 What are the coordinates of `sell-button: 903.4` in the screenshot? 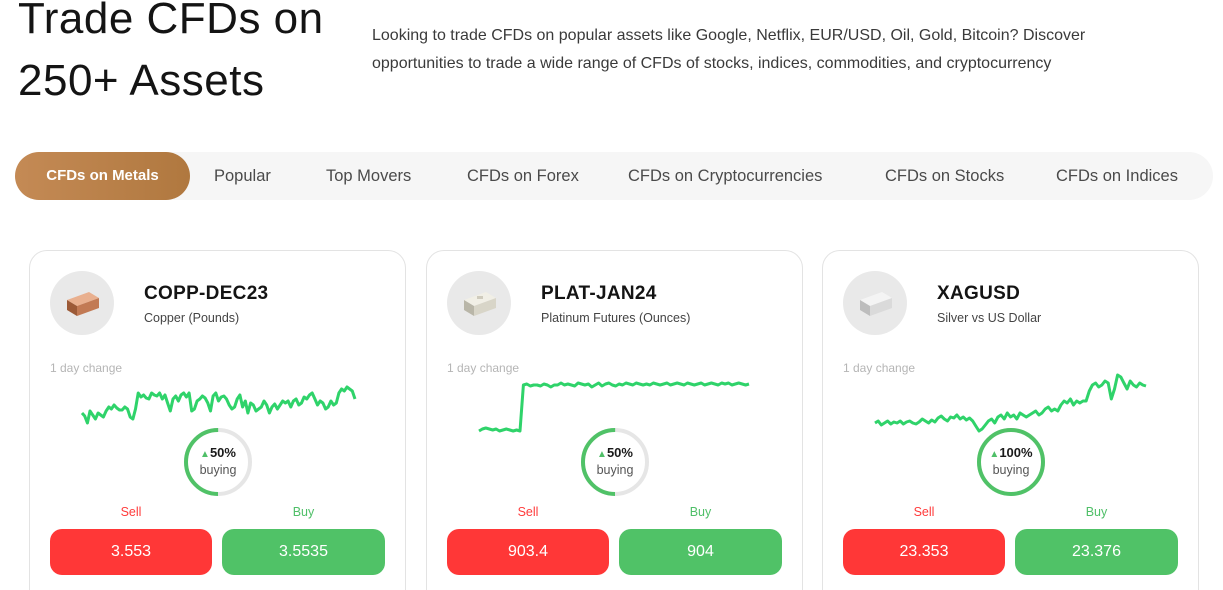 It's located at (528, 552).